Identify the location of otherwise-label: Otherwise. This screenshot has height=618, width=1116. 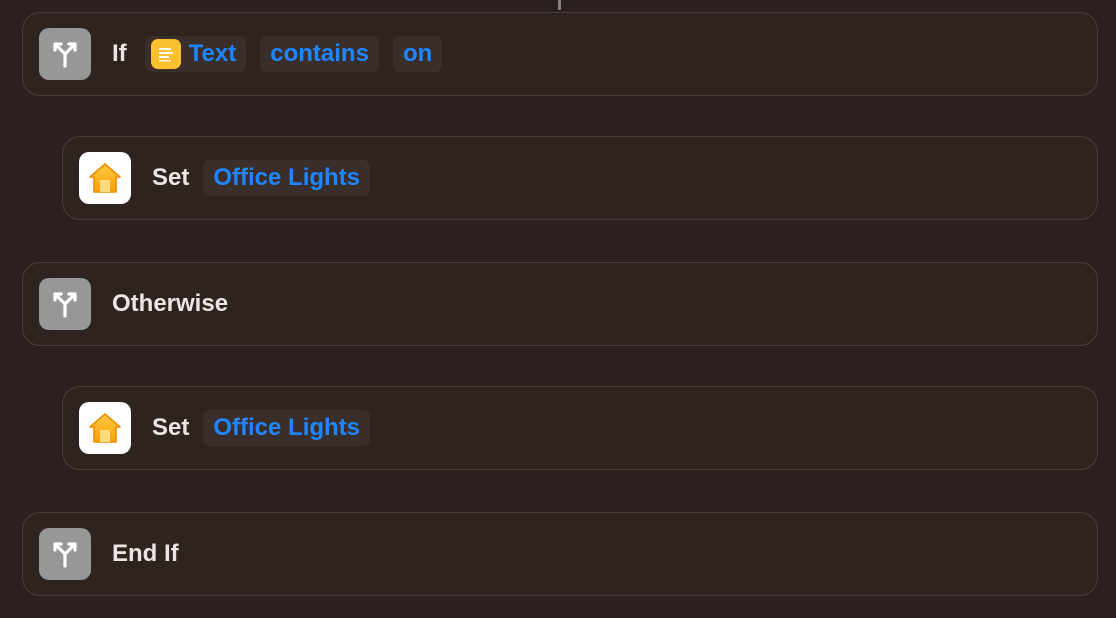
(170, 303).